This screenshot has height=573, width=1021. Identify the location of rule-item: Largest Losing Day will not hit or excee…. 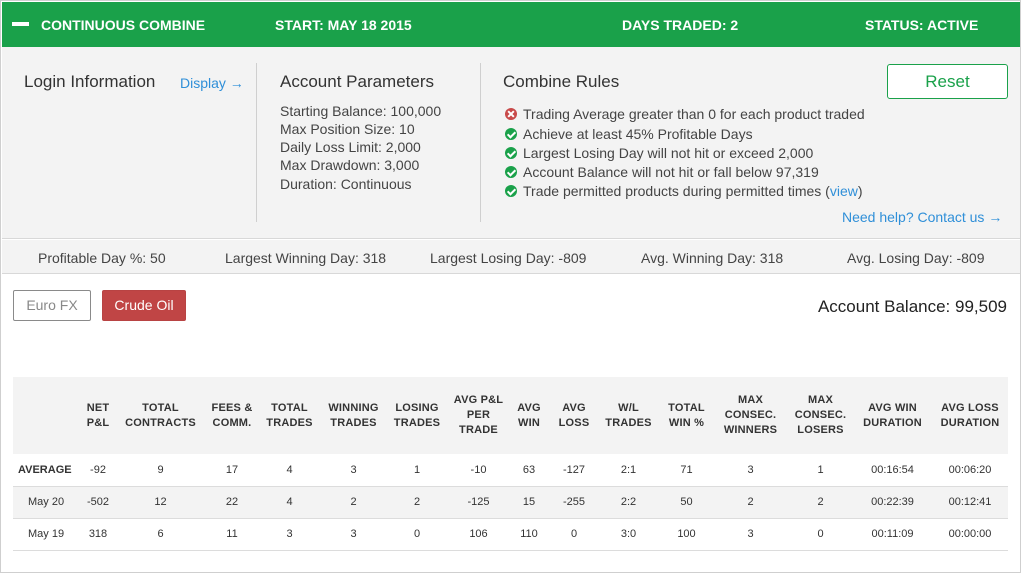
(659, 153).